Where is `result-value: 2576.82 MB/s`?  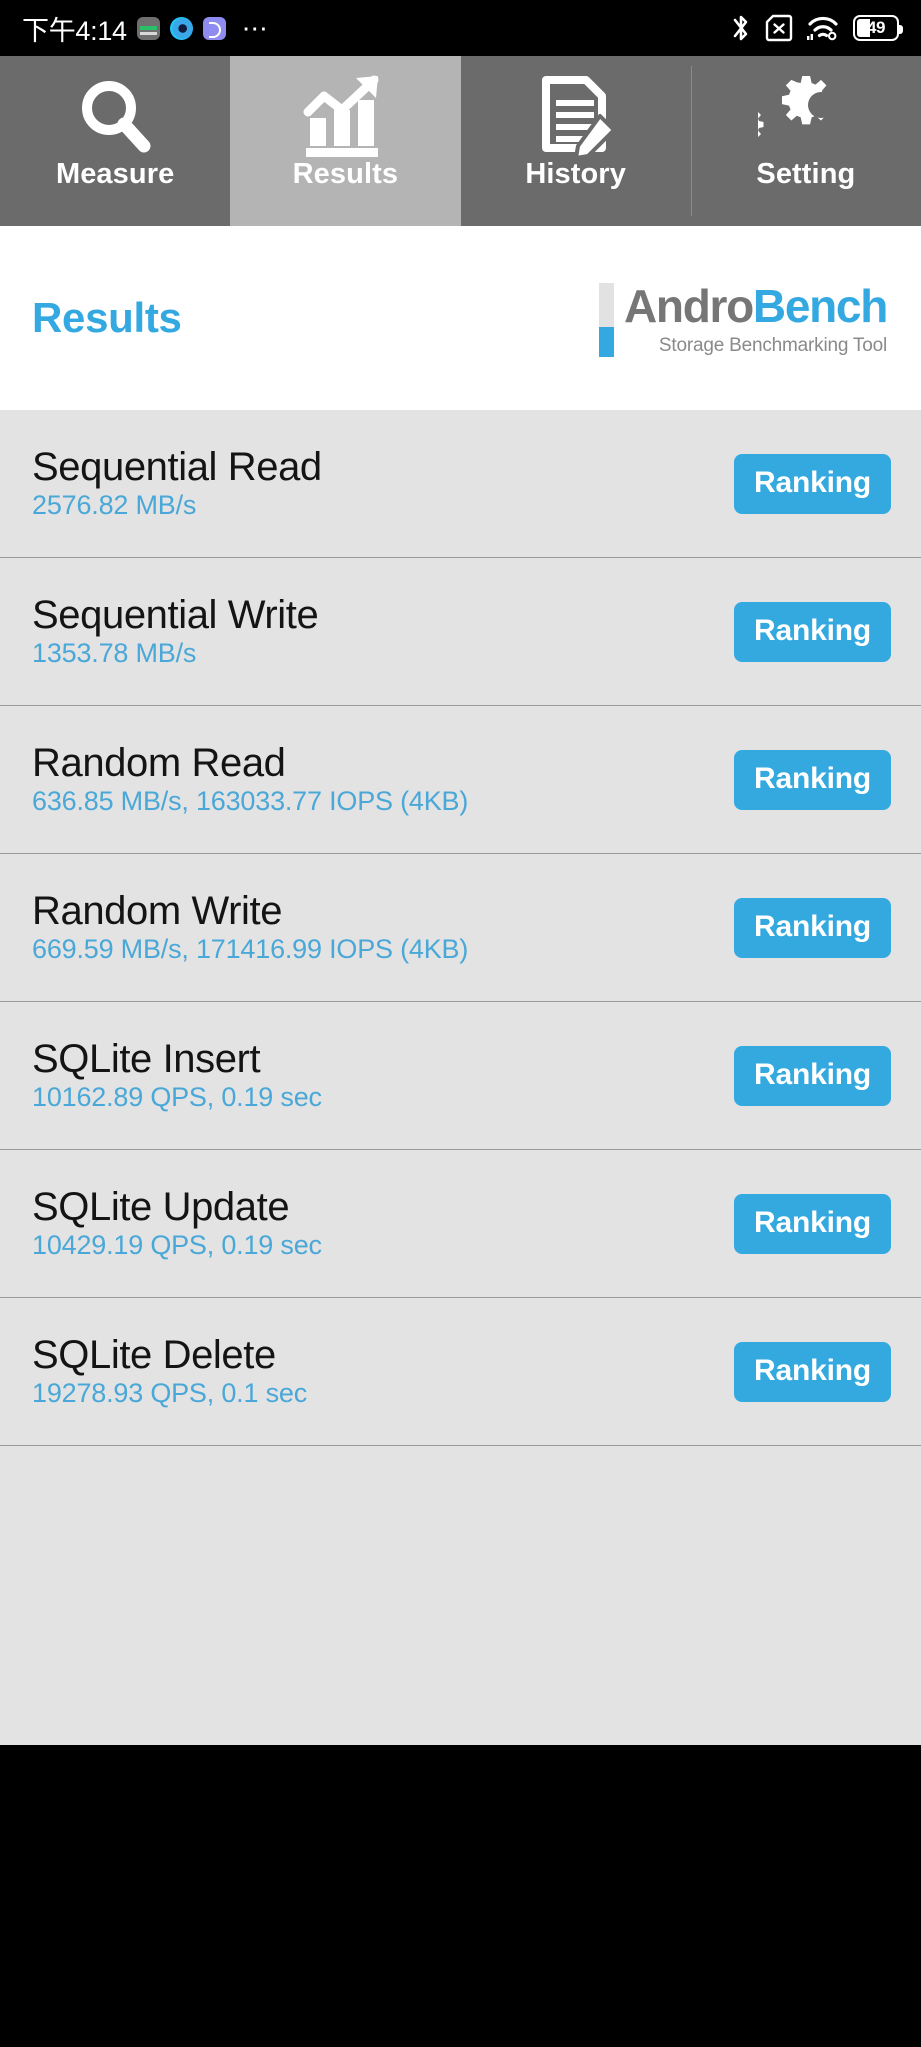
result-value: 2576.82 MB/s is located at coordinates (114, 505).